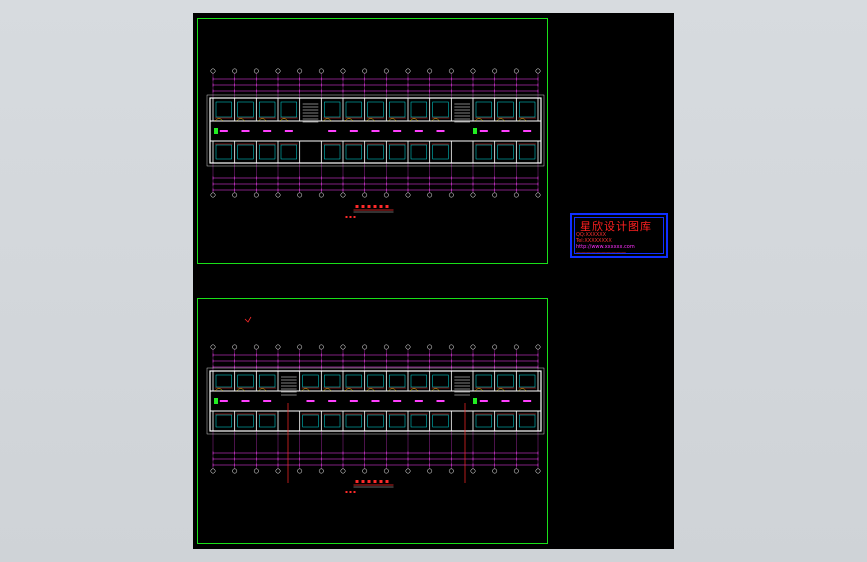  I want to click on end-marker-left, so click(216, 401).